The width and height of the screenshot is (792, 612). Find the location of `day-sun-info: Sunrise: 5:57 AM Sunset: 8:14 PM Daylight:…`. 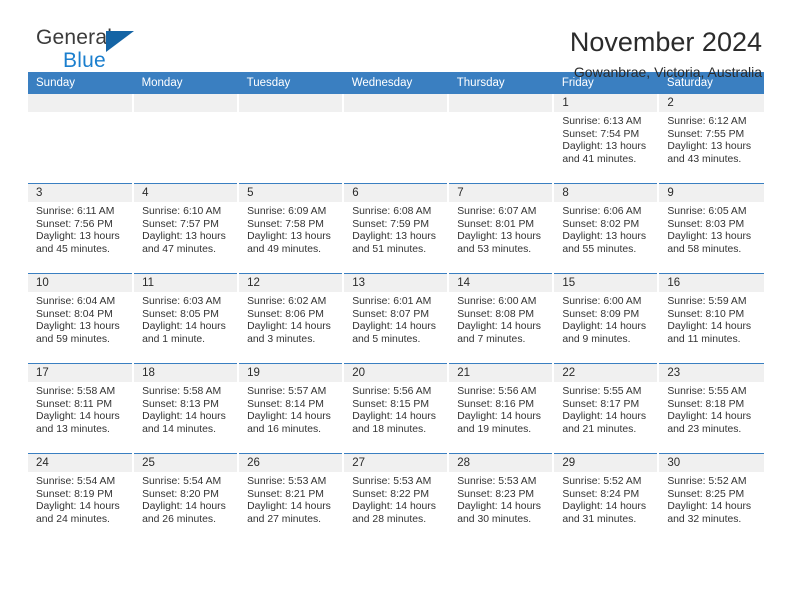

day-sun-info: Sunrise: 5:57 AM Sunset: 8:14 PM Daylight:… is located at coordinates (290, 409).